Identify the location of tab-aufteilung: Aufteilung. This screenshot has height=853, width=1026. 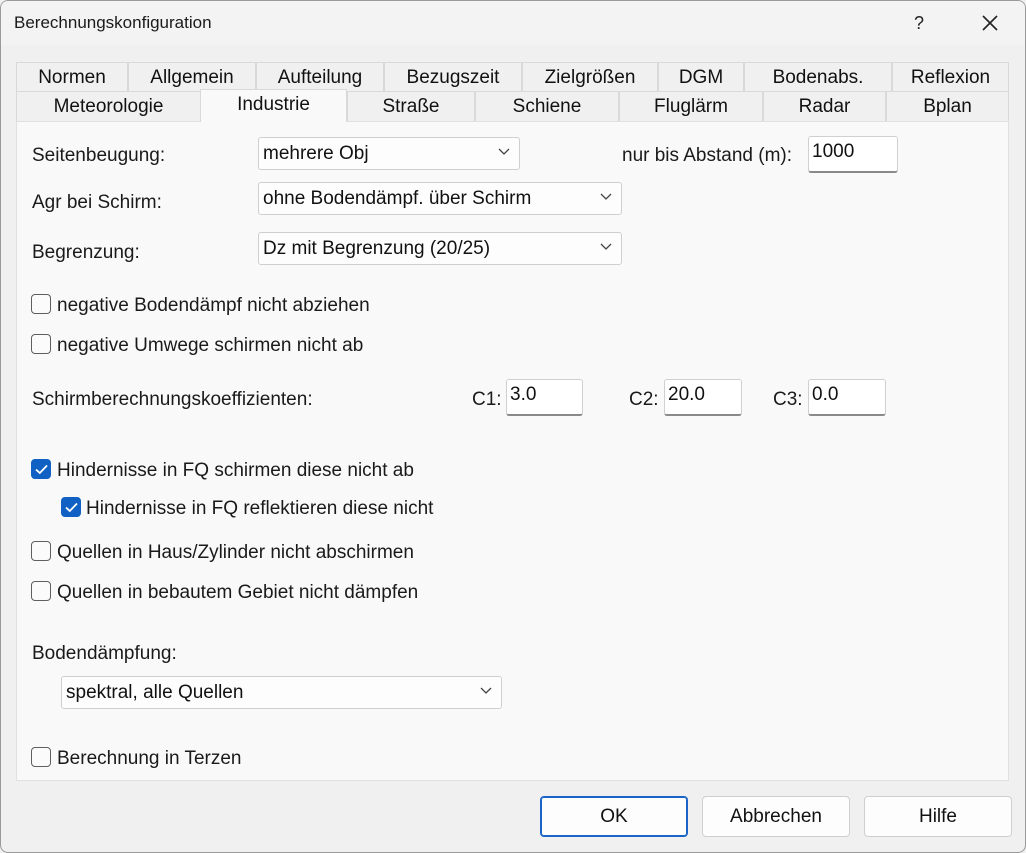
(320, 77).